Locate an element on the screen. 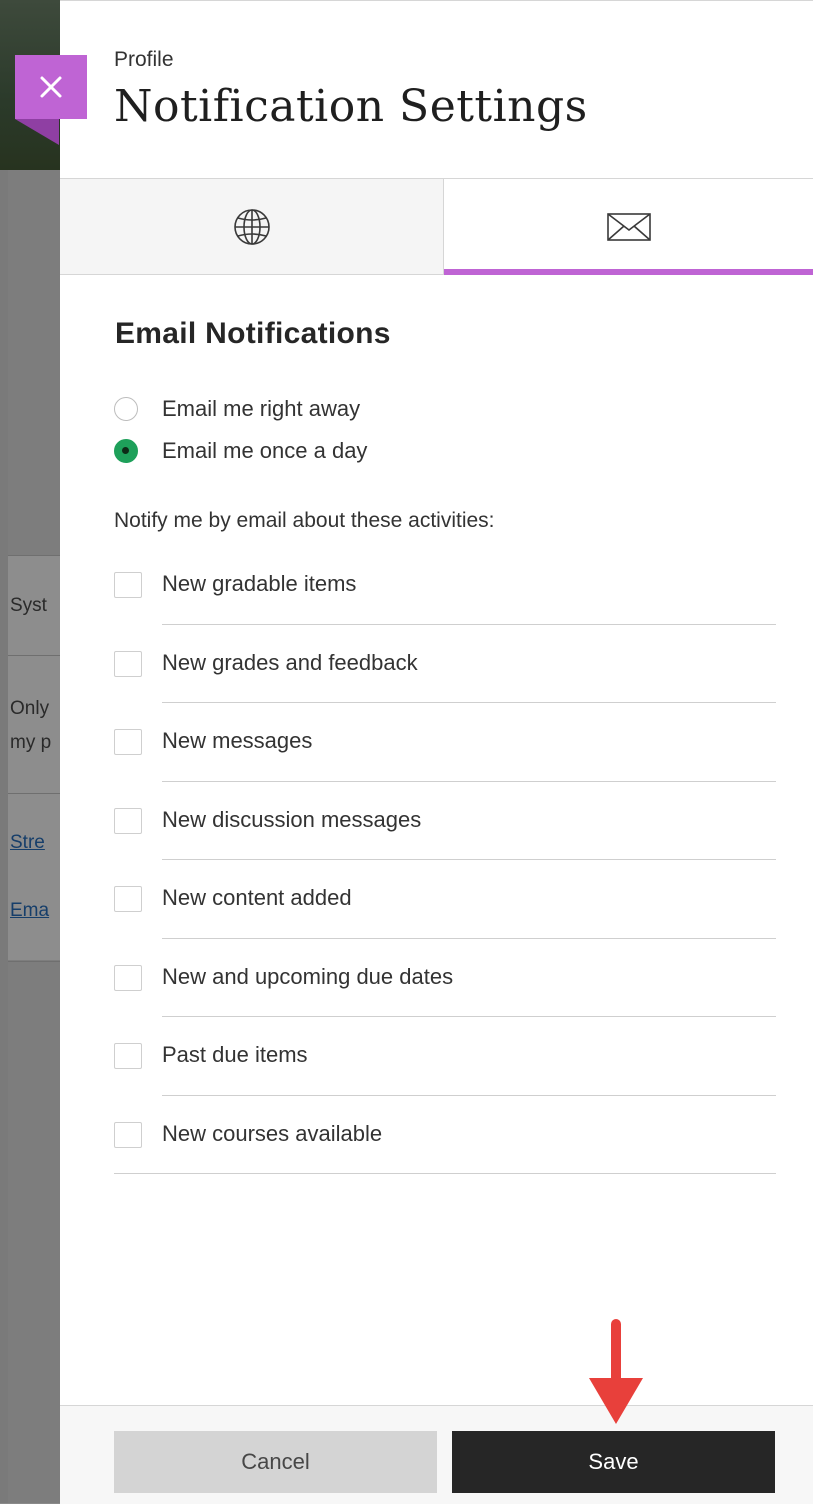 The image size is (813, 1504). close-button-fold is located at coordinates (37, 132).